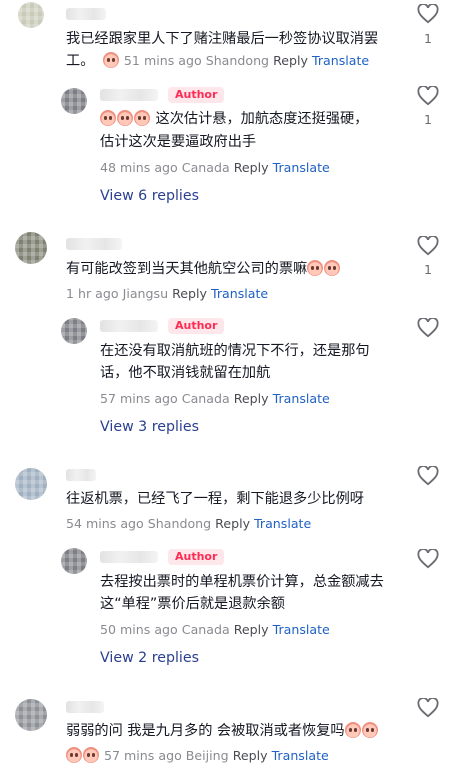 The width and height of the screenshot is (453, 769). Describe the element at coordinates (203, 269) in the screenshot. I see `comment-text: 有可能改签到当天其他航空公司的票嘛` at that location.